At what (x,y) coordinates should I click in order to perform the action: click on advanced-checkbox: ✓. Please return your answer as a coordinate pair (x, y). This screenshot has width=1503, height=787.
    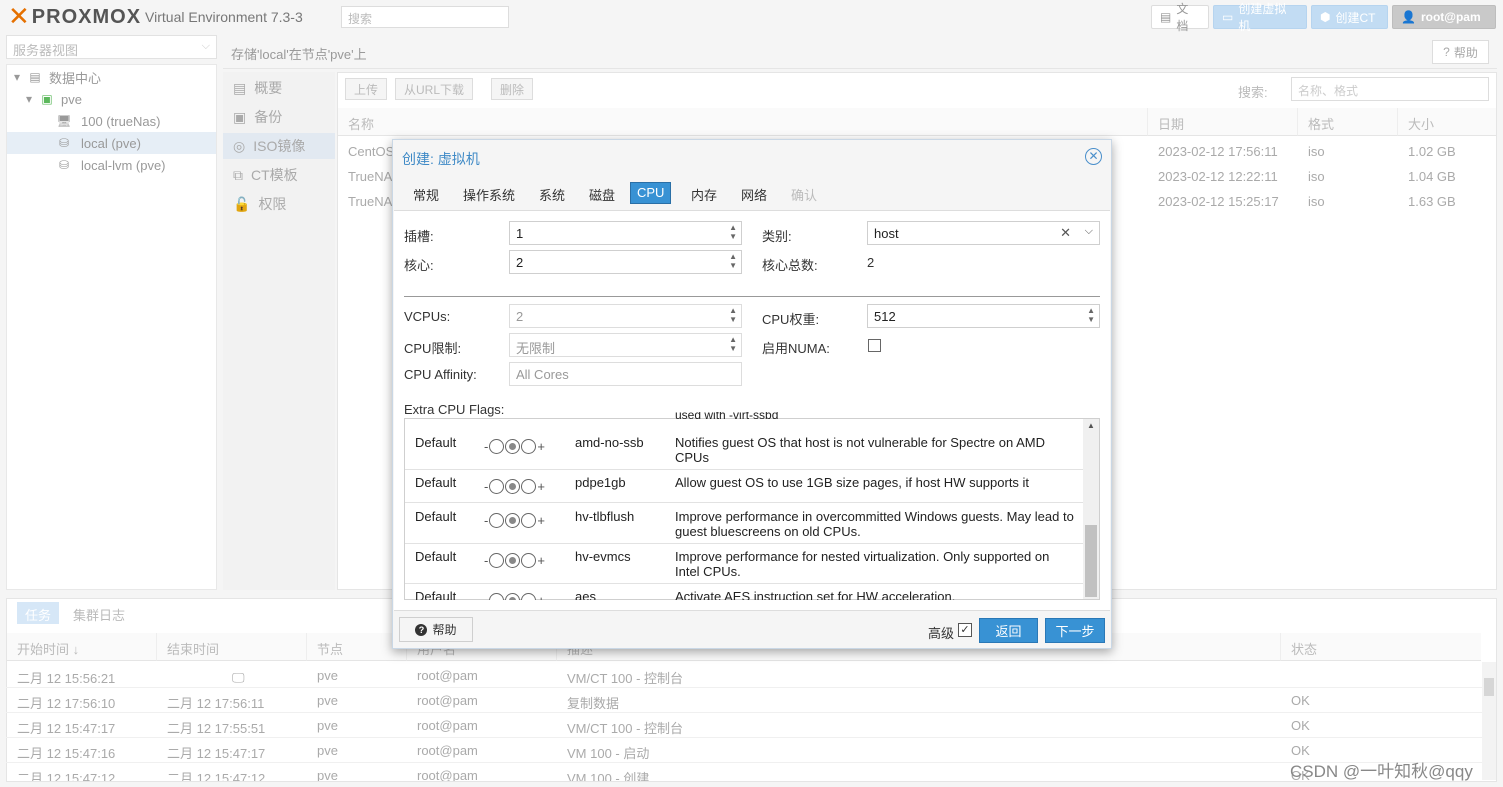
    Looking at the image, I should click on (965, 630).